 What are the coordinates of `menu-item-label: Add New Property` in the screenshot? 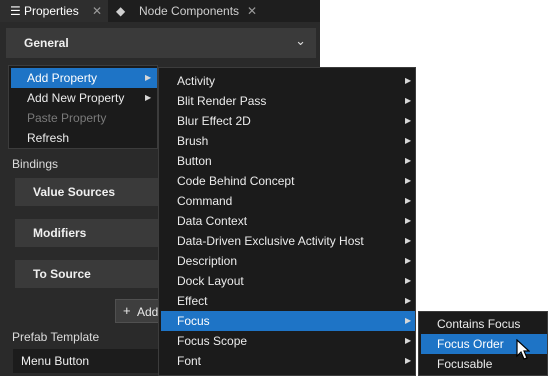 It's located at (76, 98).